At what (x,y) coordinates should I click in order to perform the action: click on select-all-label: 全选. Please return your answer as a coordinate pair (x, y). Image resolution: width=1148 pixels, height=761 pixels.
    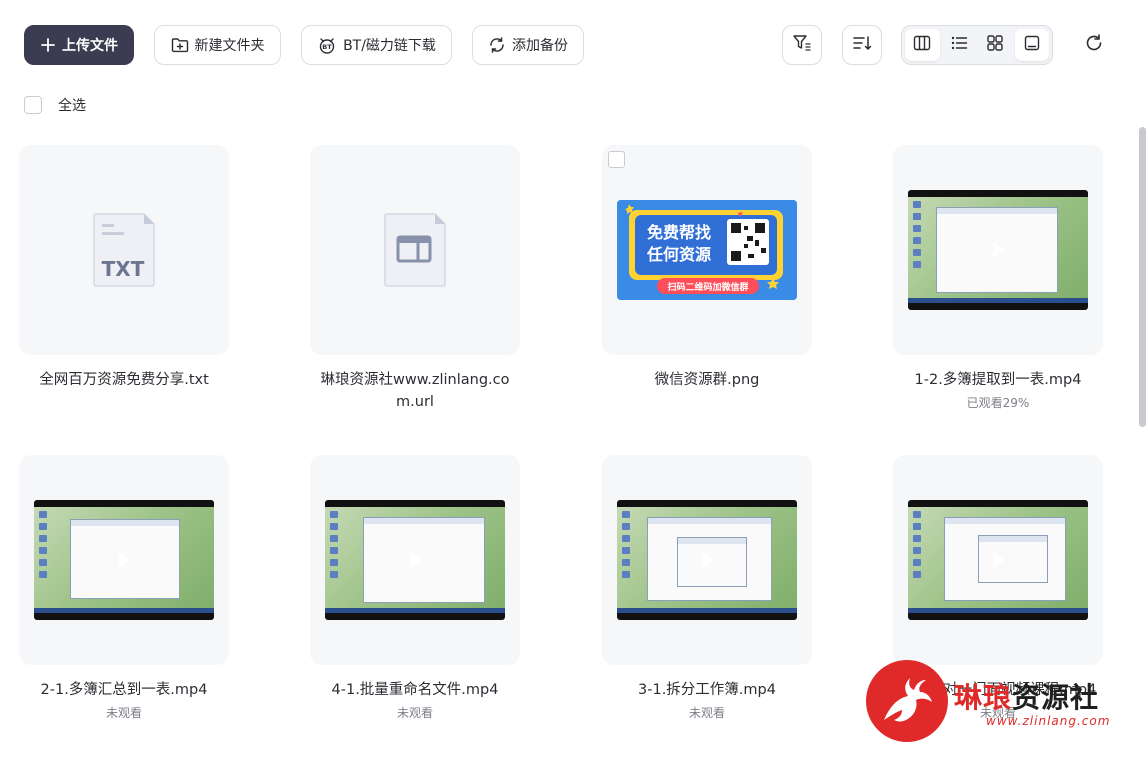
    Looking at the image, I should click on (72, 106).